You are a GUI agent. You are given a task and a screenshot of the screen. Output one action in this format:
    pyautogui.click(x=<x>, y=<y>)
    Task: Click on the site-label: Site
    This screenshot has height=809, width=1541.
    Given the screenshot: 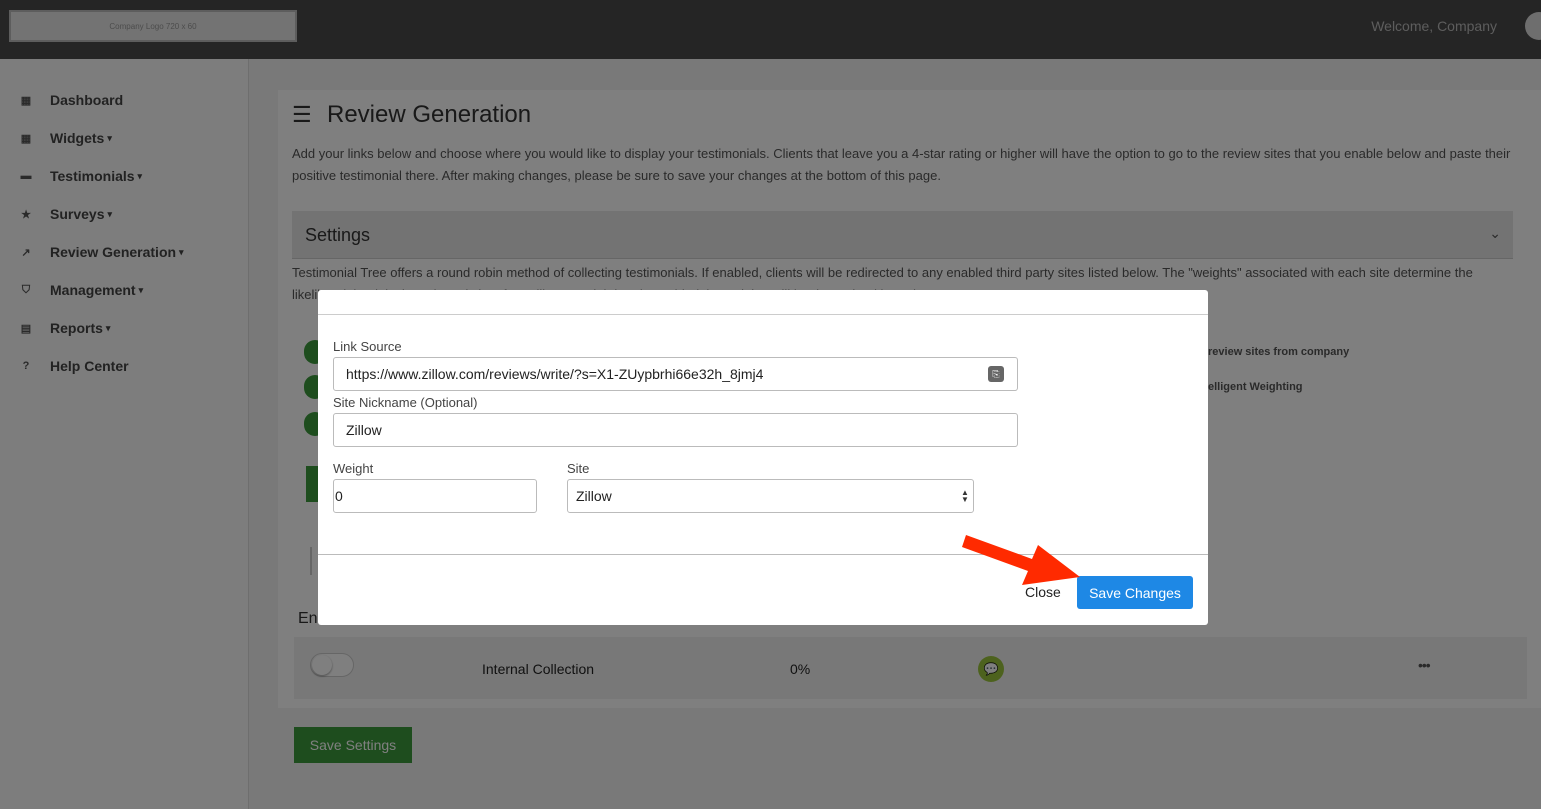 What is the action you would take?
    pyautogui.click(x=578, y=468)
    